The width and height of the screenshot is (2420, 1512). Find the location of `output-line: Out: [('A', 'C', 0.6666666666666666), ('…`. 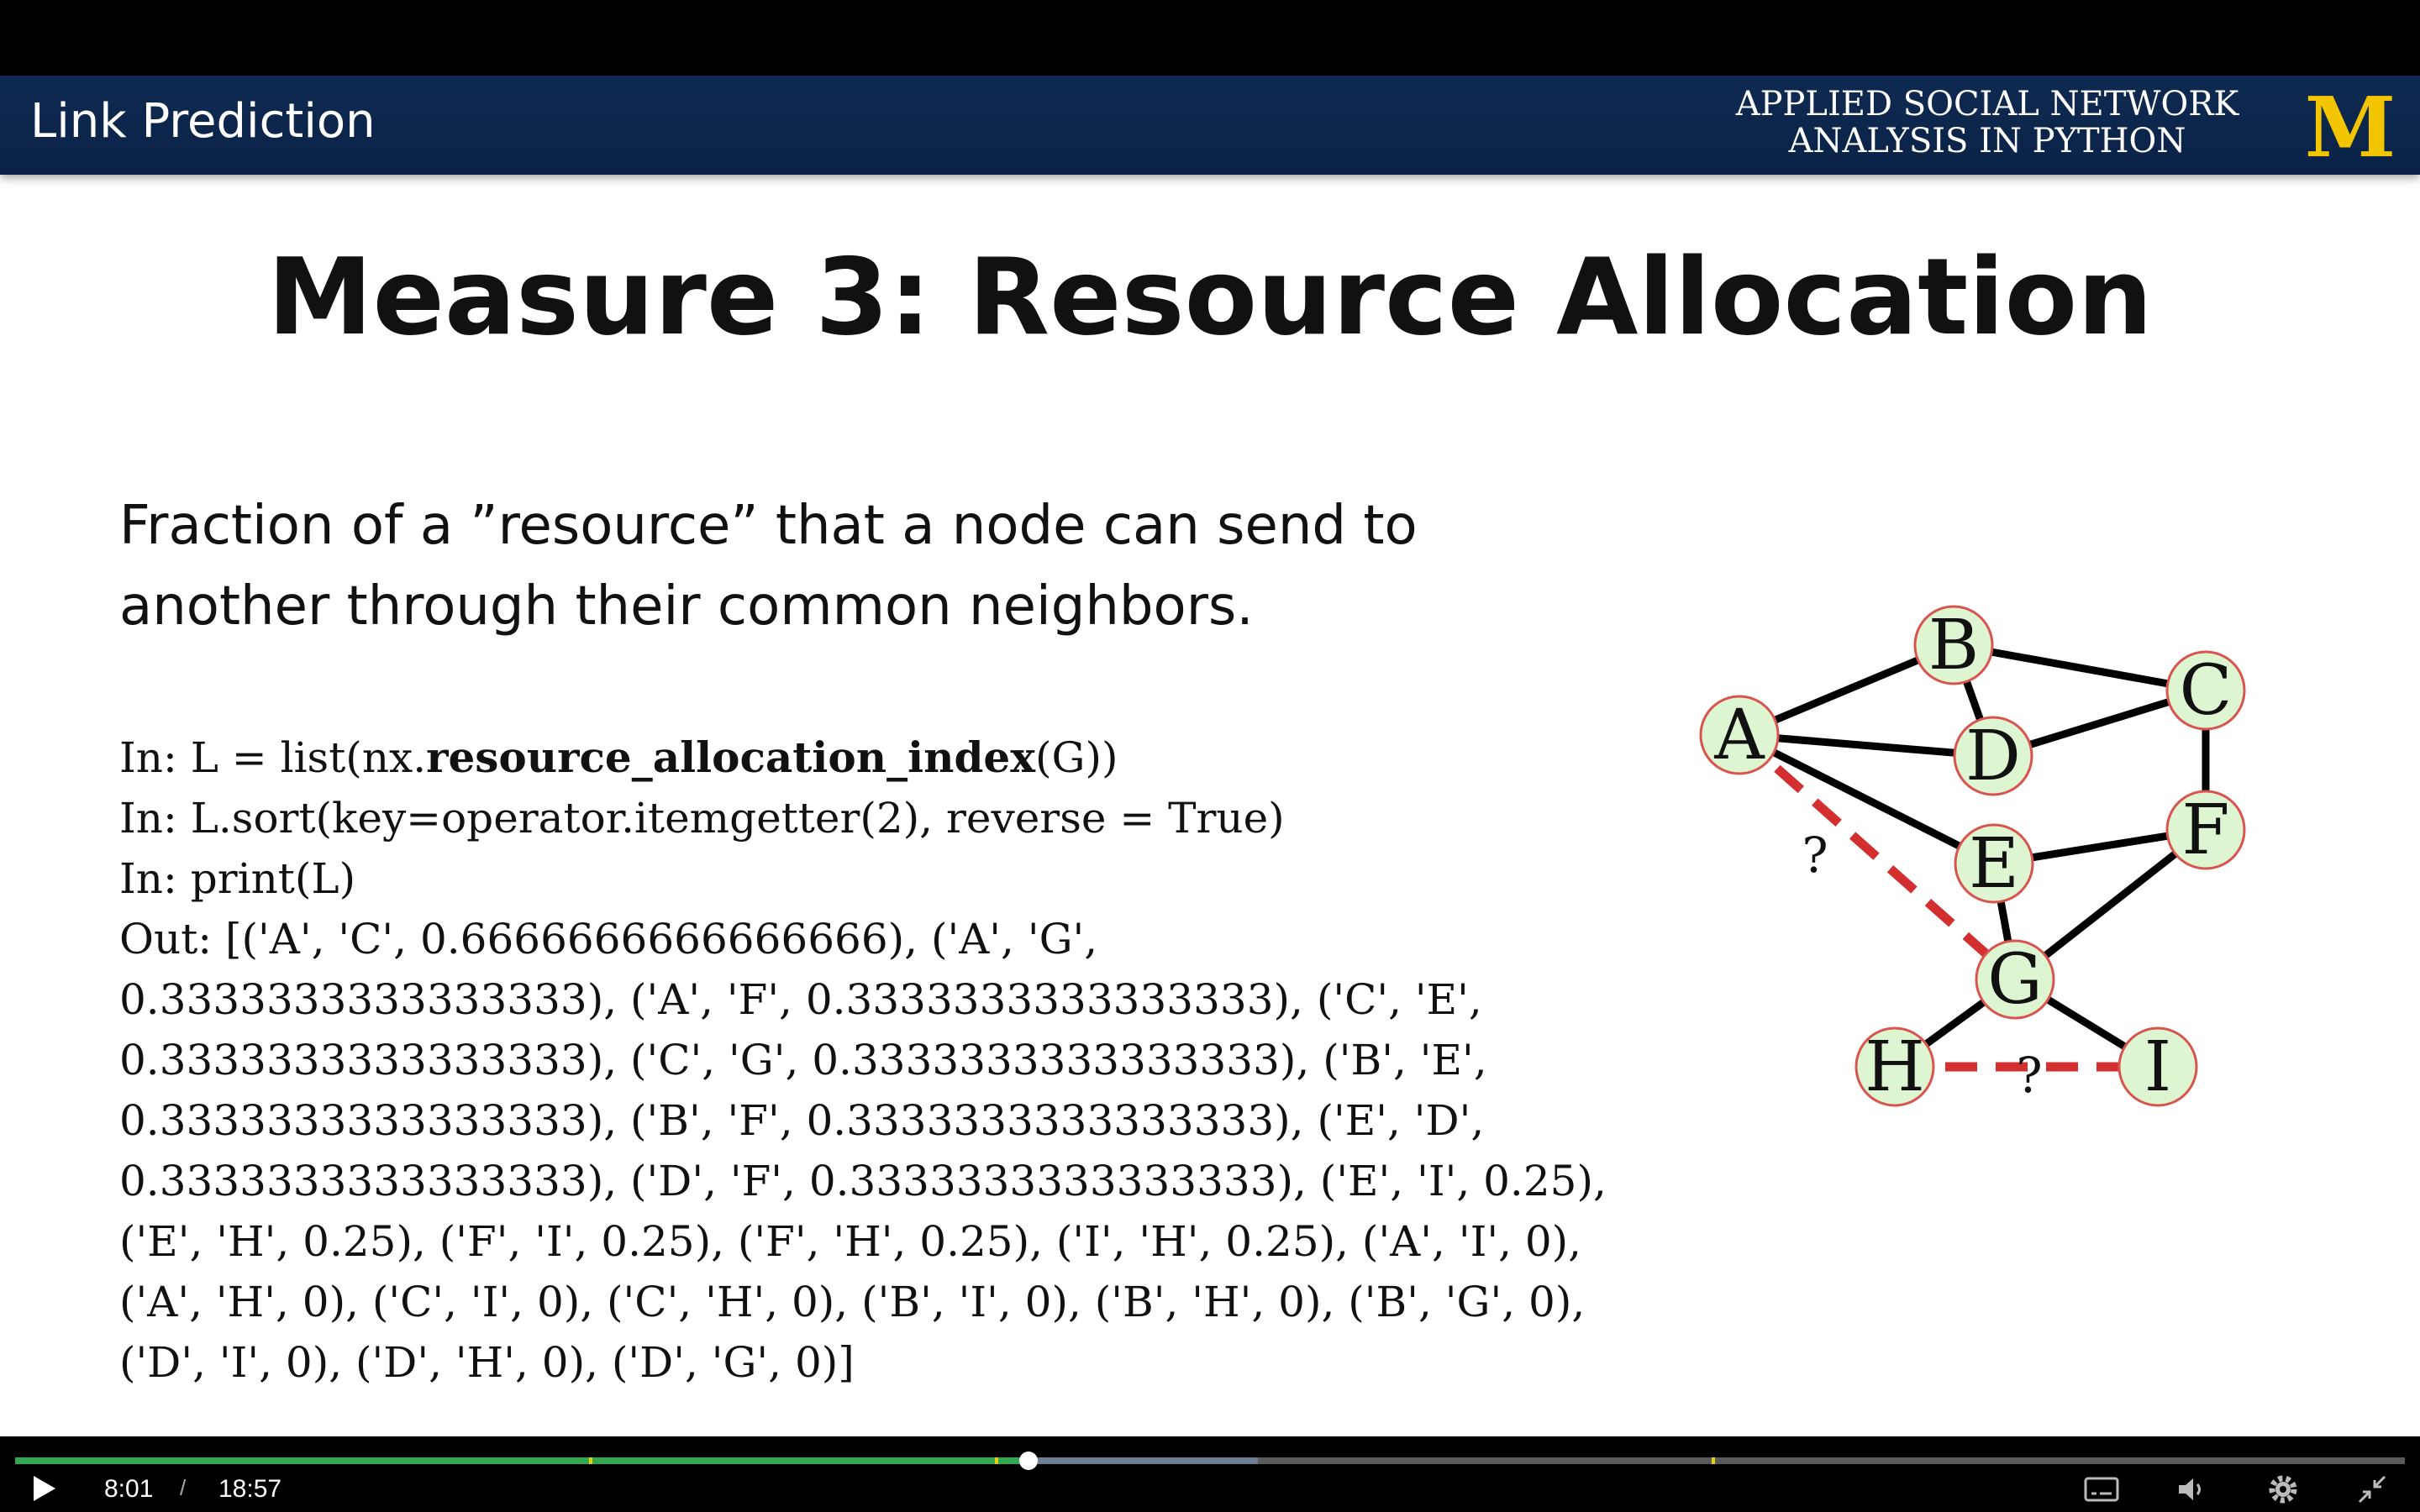

output-line: Out: [('A', 'C', 0.6666666666666666), ('… is located at coordinates (608, 939).